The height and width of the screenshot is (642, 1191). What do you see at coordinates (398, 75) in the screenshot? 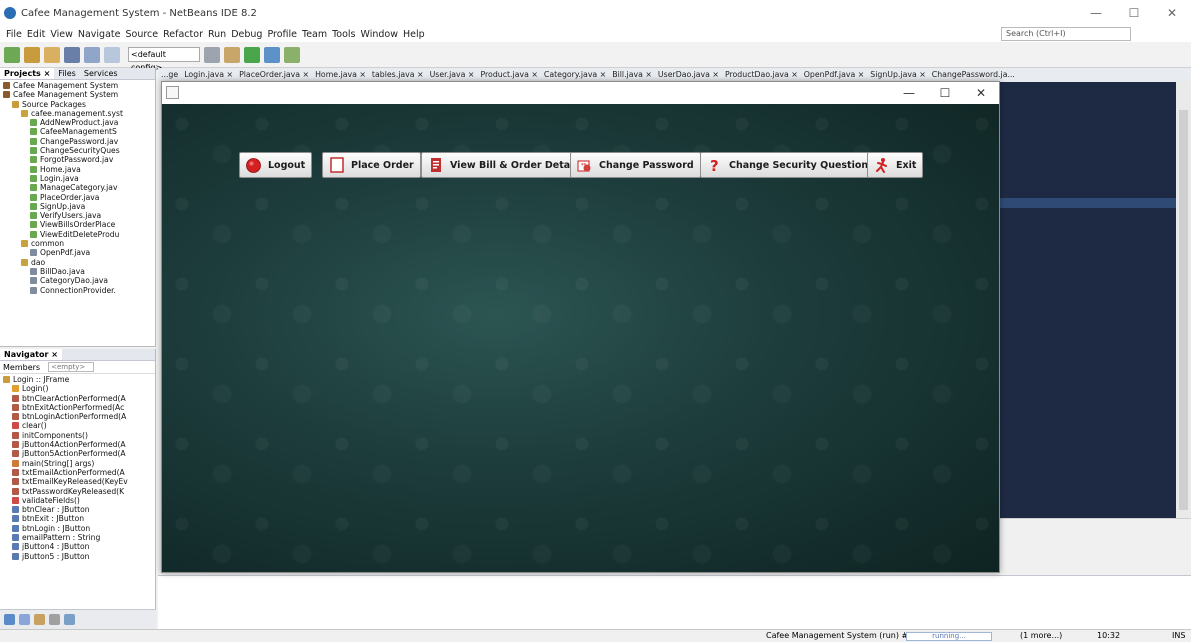
I see `editor-tab: tables.java ×` at bounding box center [398, 75].